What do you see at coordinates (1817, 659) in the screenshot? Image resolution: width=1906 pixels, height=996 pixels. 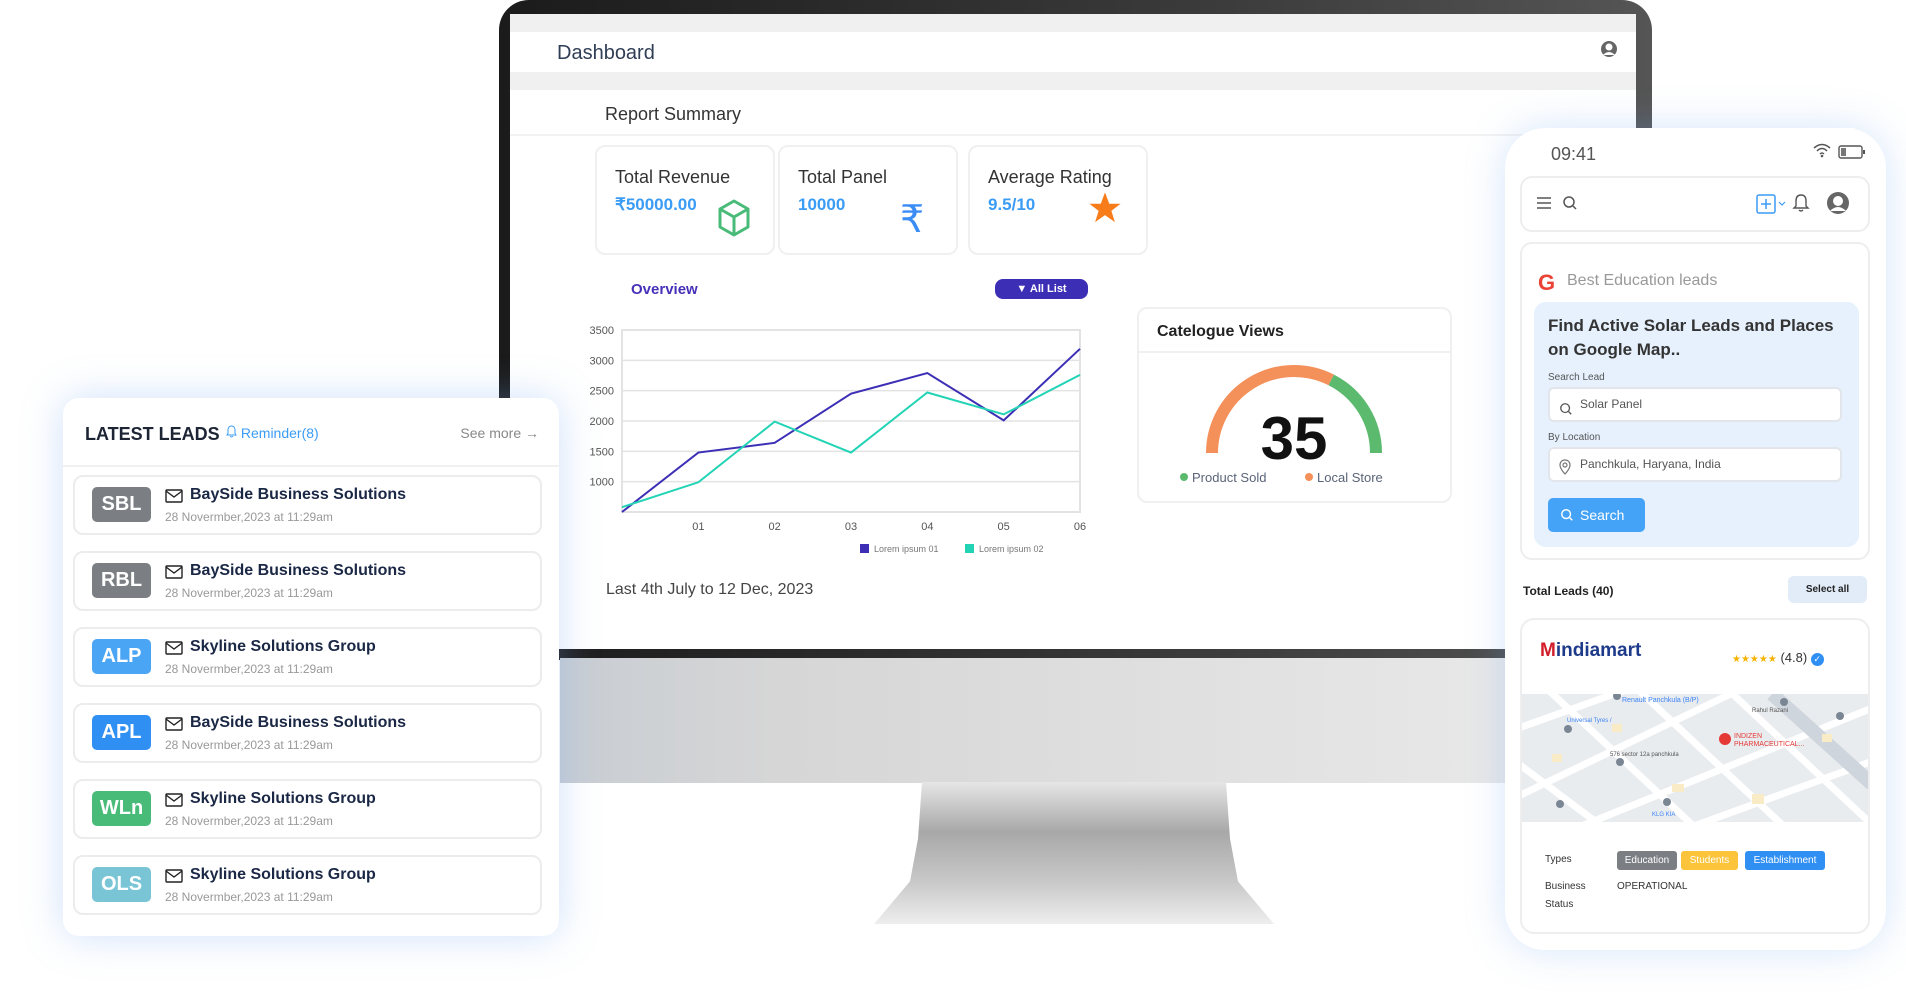 I see `verified-icon: ✓` at bounding box center [1817, 659].